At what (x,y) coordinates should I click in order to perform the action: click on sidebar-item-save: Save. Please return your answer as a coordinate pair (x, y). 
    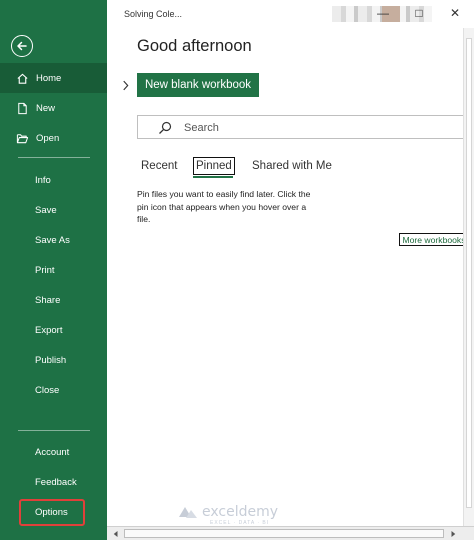
    Looking at the image, I should click on (53, 210).